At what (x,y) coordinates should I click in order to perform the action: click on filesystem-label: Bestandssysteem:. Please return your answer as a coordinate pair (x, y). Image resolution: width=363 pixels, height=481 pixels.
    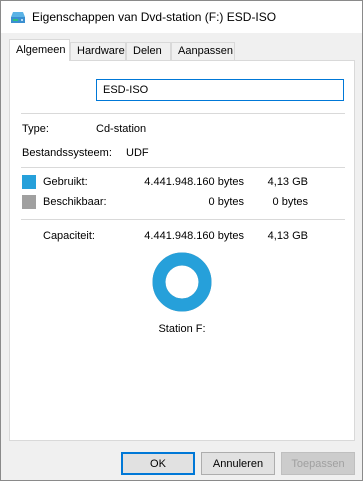
    Looking at the image, I should click on (67, 153).